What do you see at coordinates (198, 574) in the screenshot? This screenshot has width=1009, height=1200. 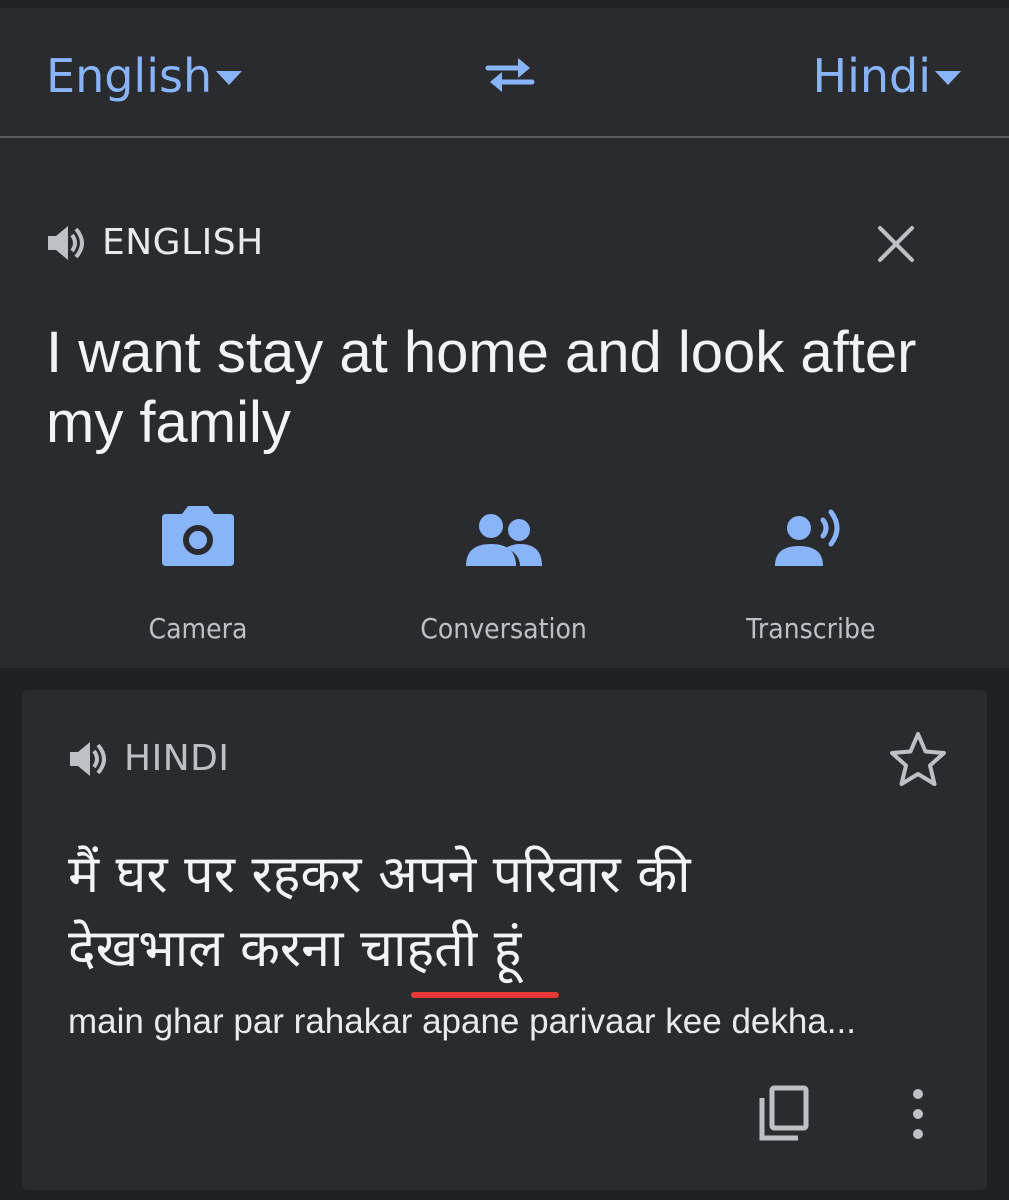 I see `camera-button: Camera` at bounding box center [198, 574].